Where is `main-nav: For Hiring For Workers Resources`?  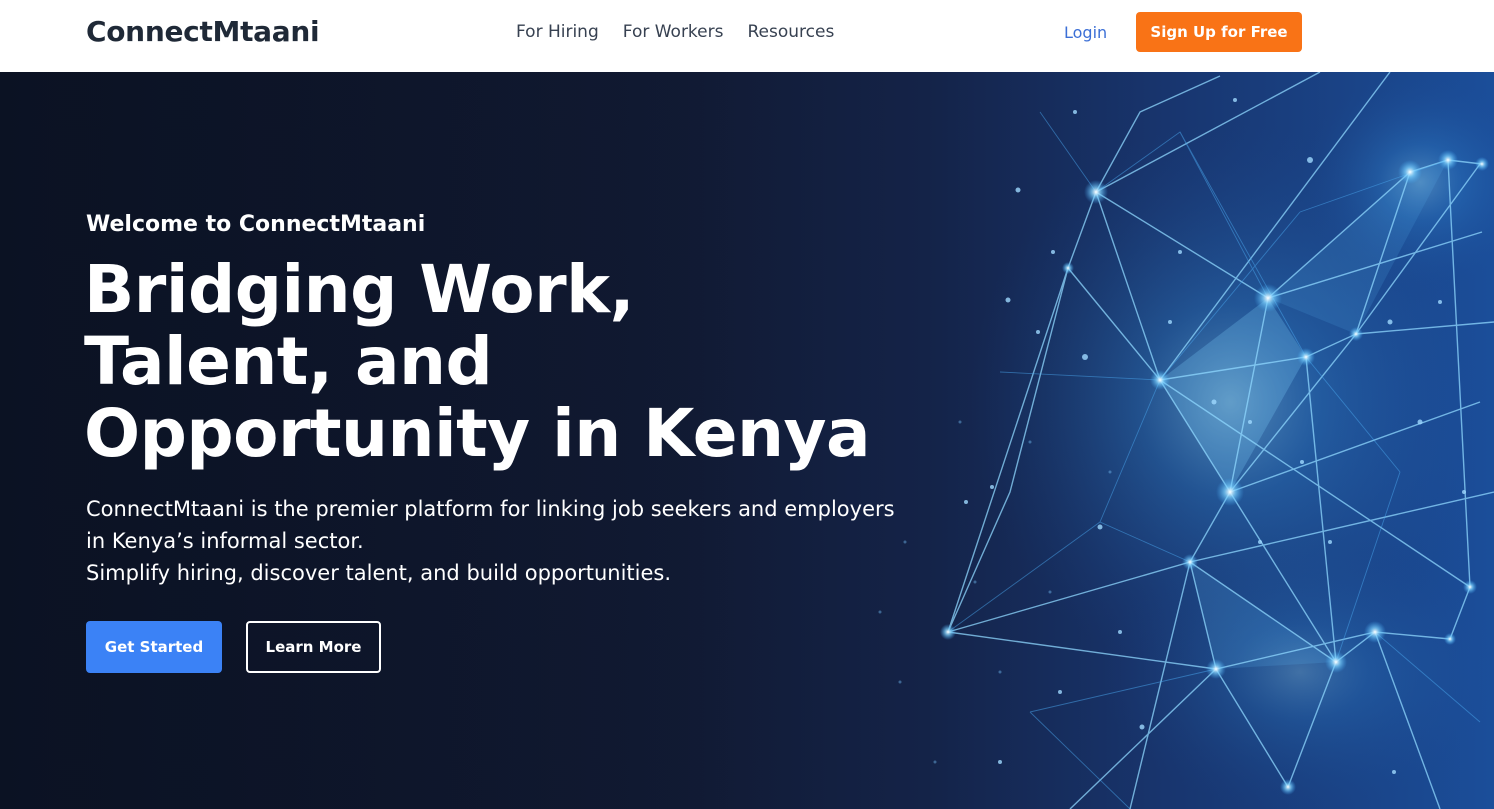 main-nav: For Hiring For Workers Resources is located at coordinates (687, 32).